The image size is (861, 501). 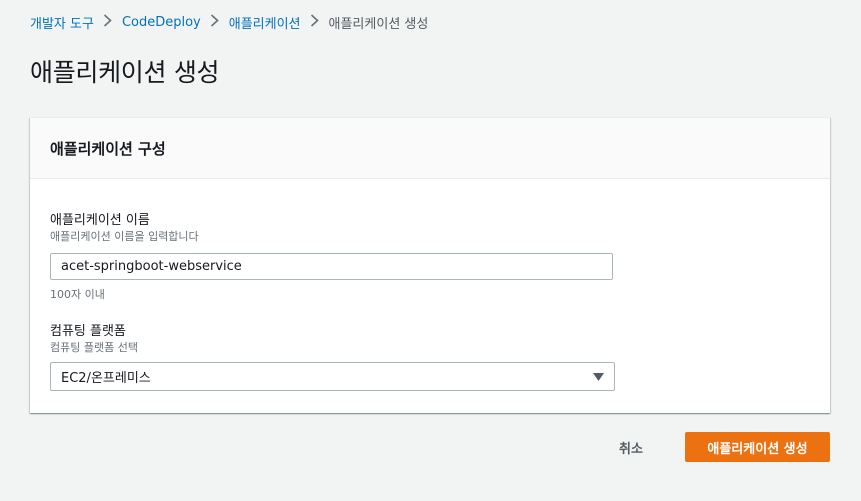 I want to click on platform-field-header: 컴퓨팅 플랫폼 컴퓨팅 플랫폼 선택, so click(x=94, y=339).